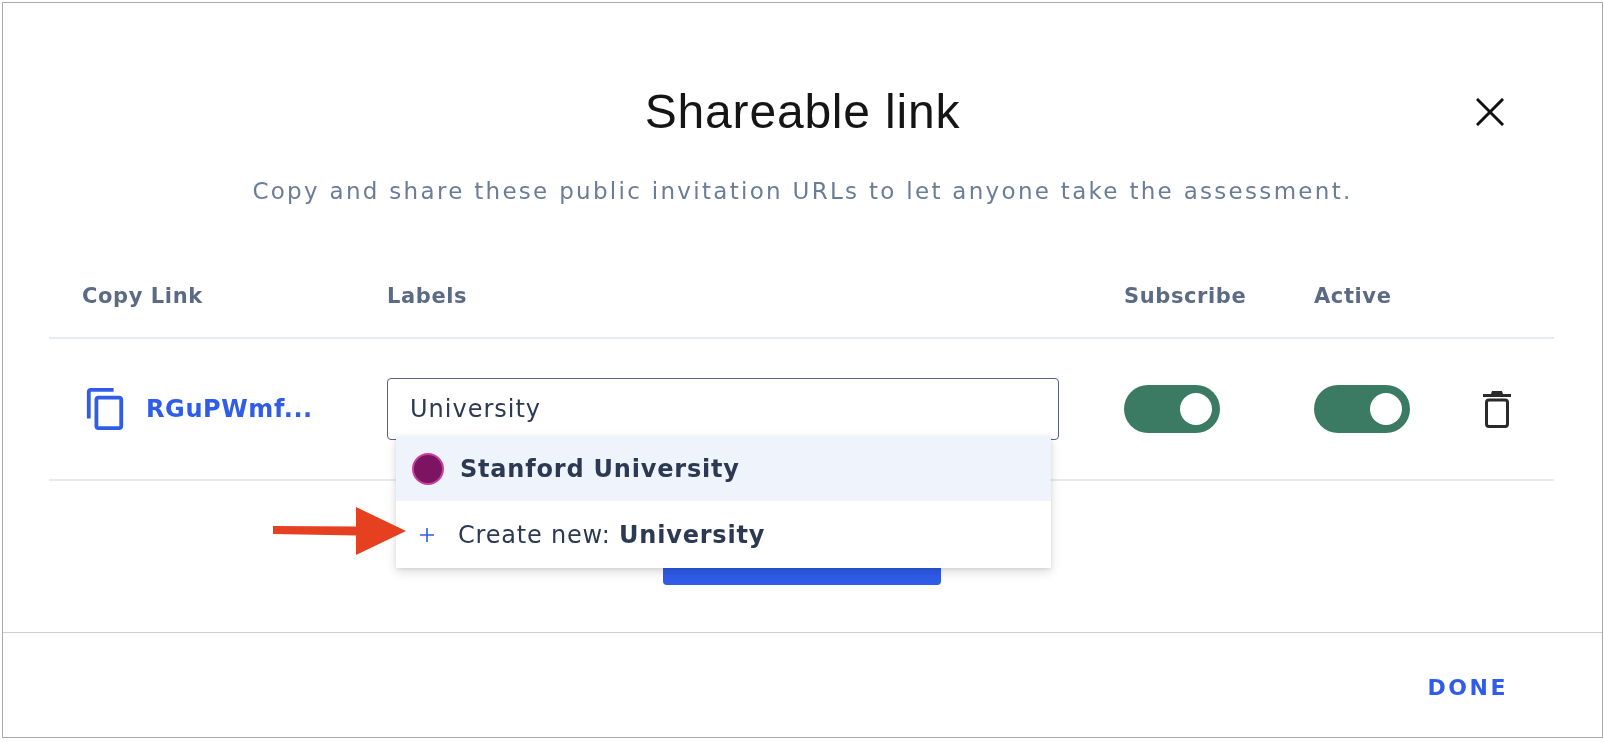  I want to click on delete-button, so click(1497, 409).